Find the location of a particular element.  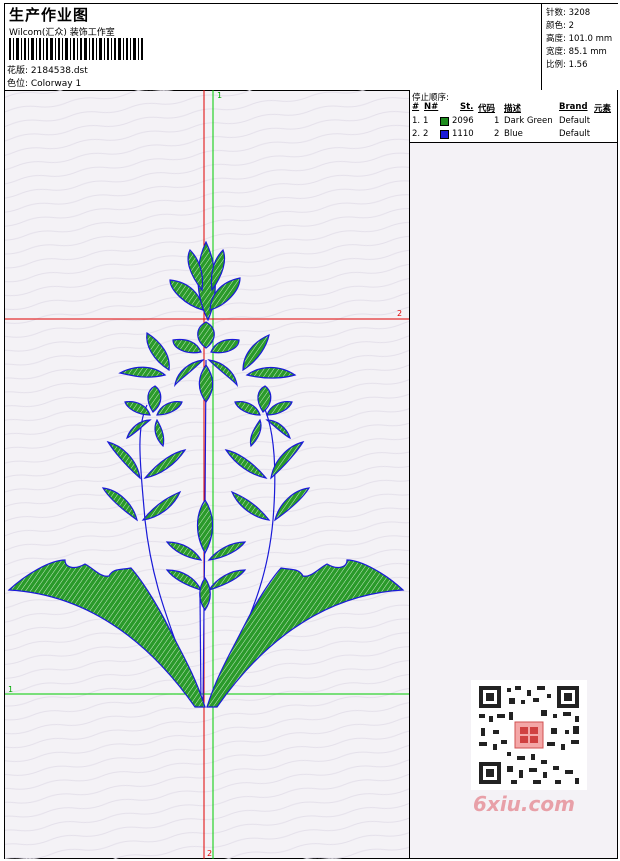

colorway: 色位: Colorway 1 is located at coordinates (44, 84).